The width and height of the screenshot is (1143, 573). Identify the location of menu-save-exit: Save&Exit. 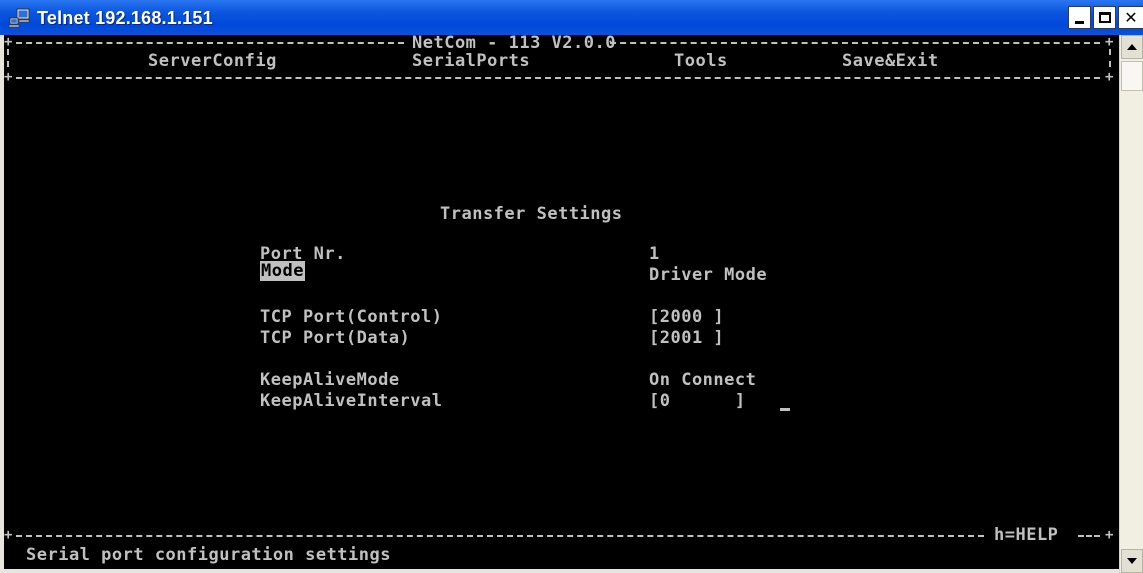
(890, 61).